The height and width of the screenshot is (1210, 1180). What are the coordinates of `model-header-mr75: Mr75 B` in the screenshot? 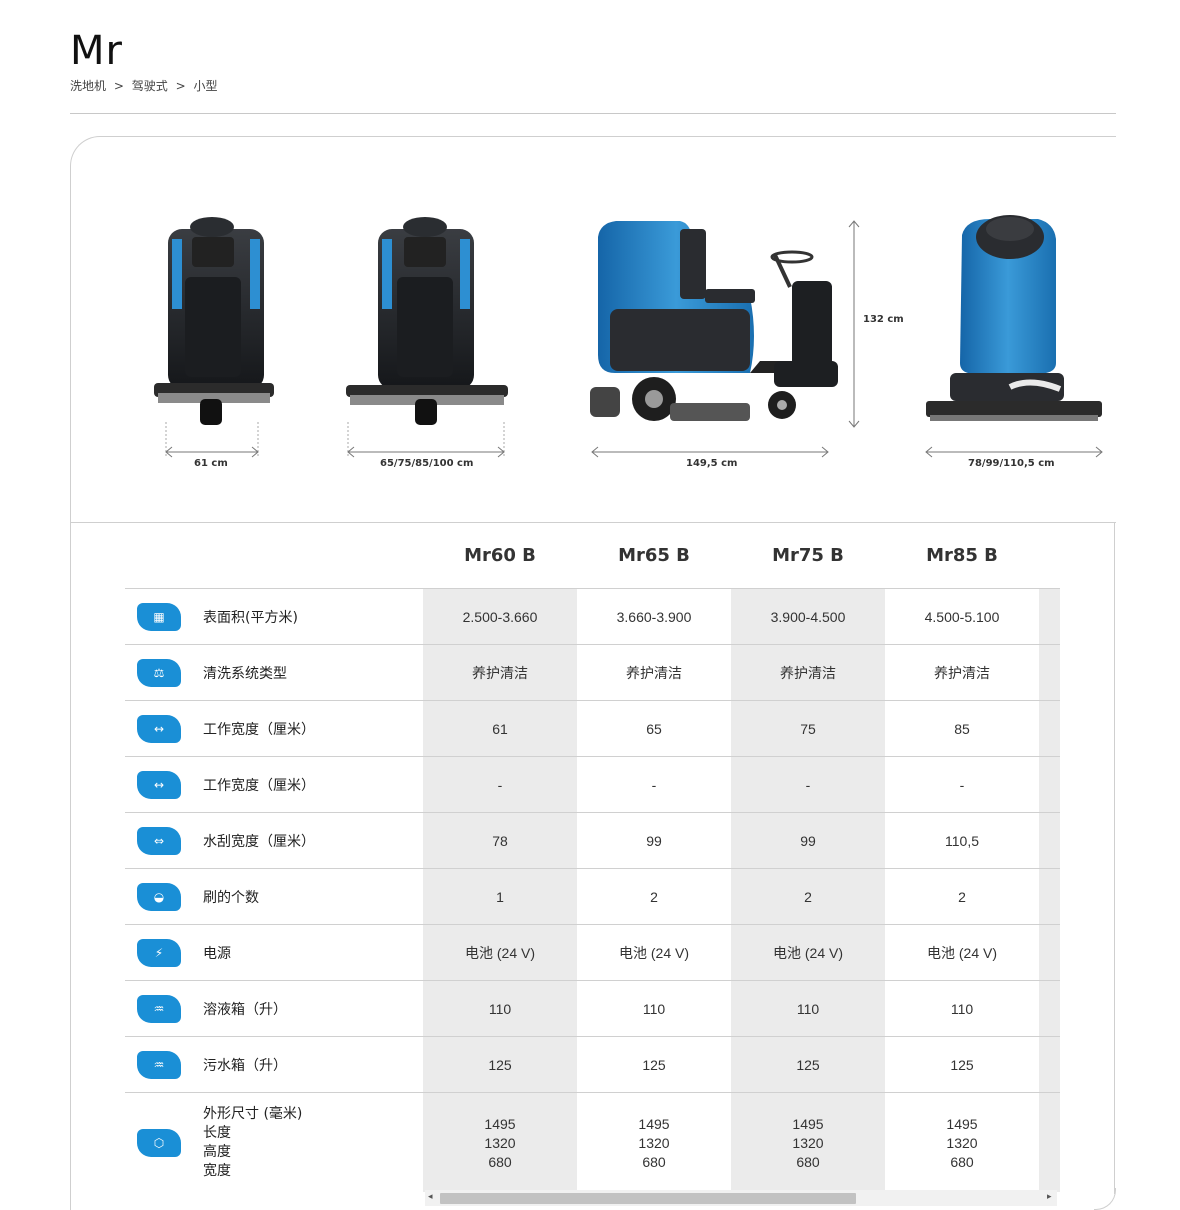 It's located at (808, 555).